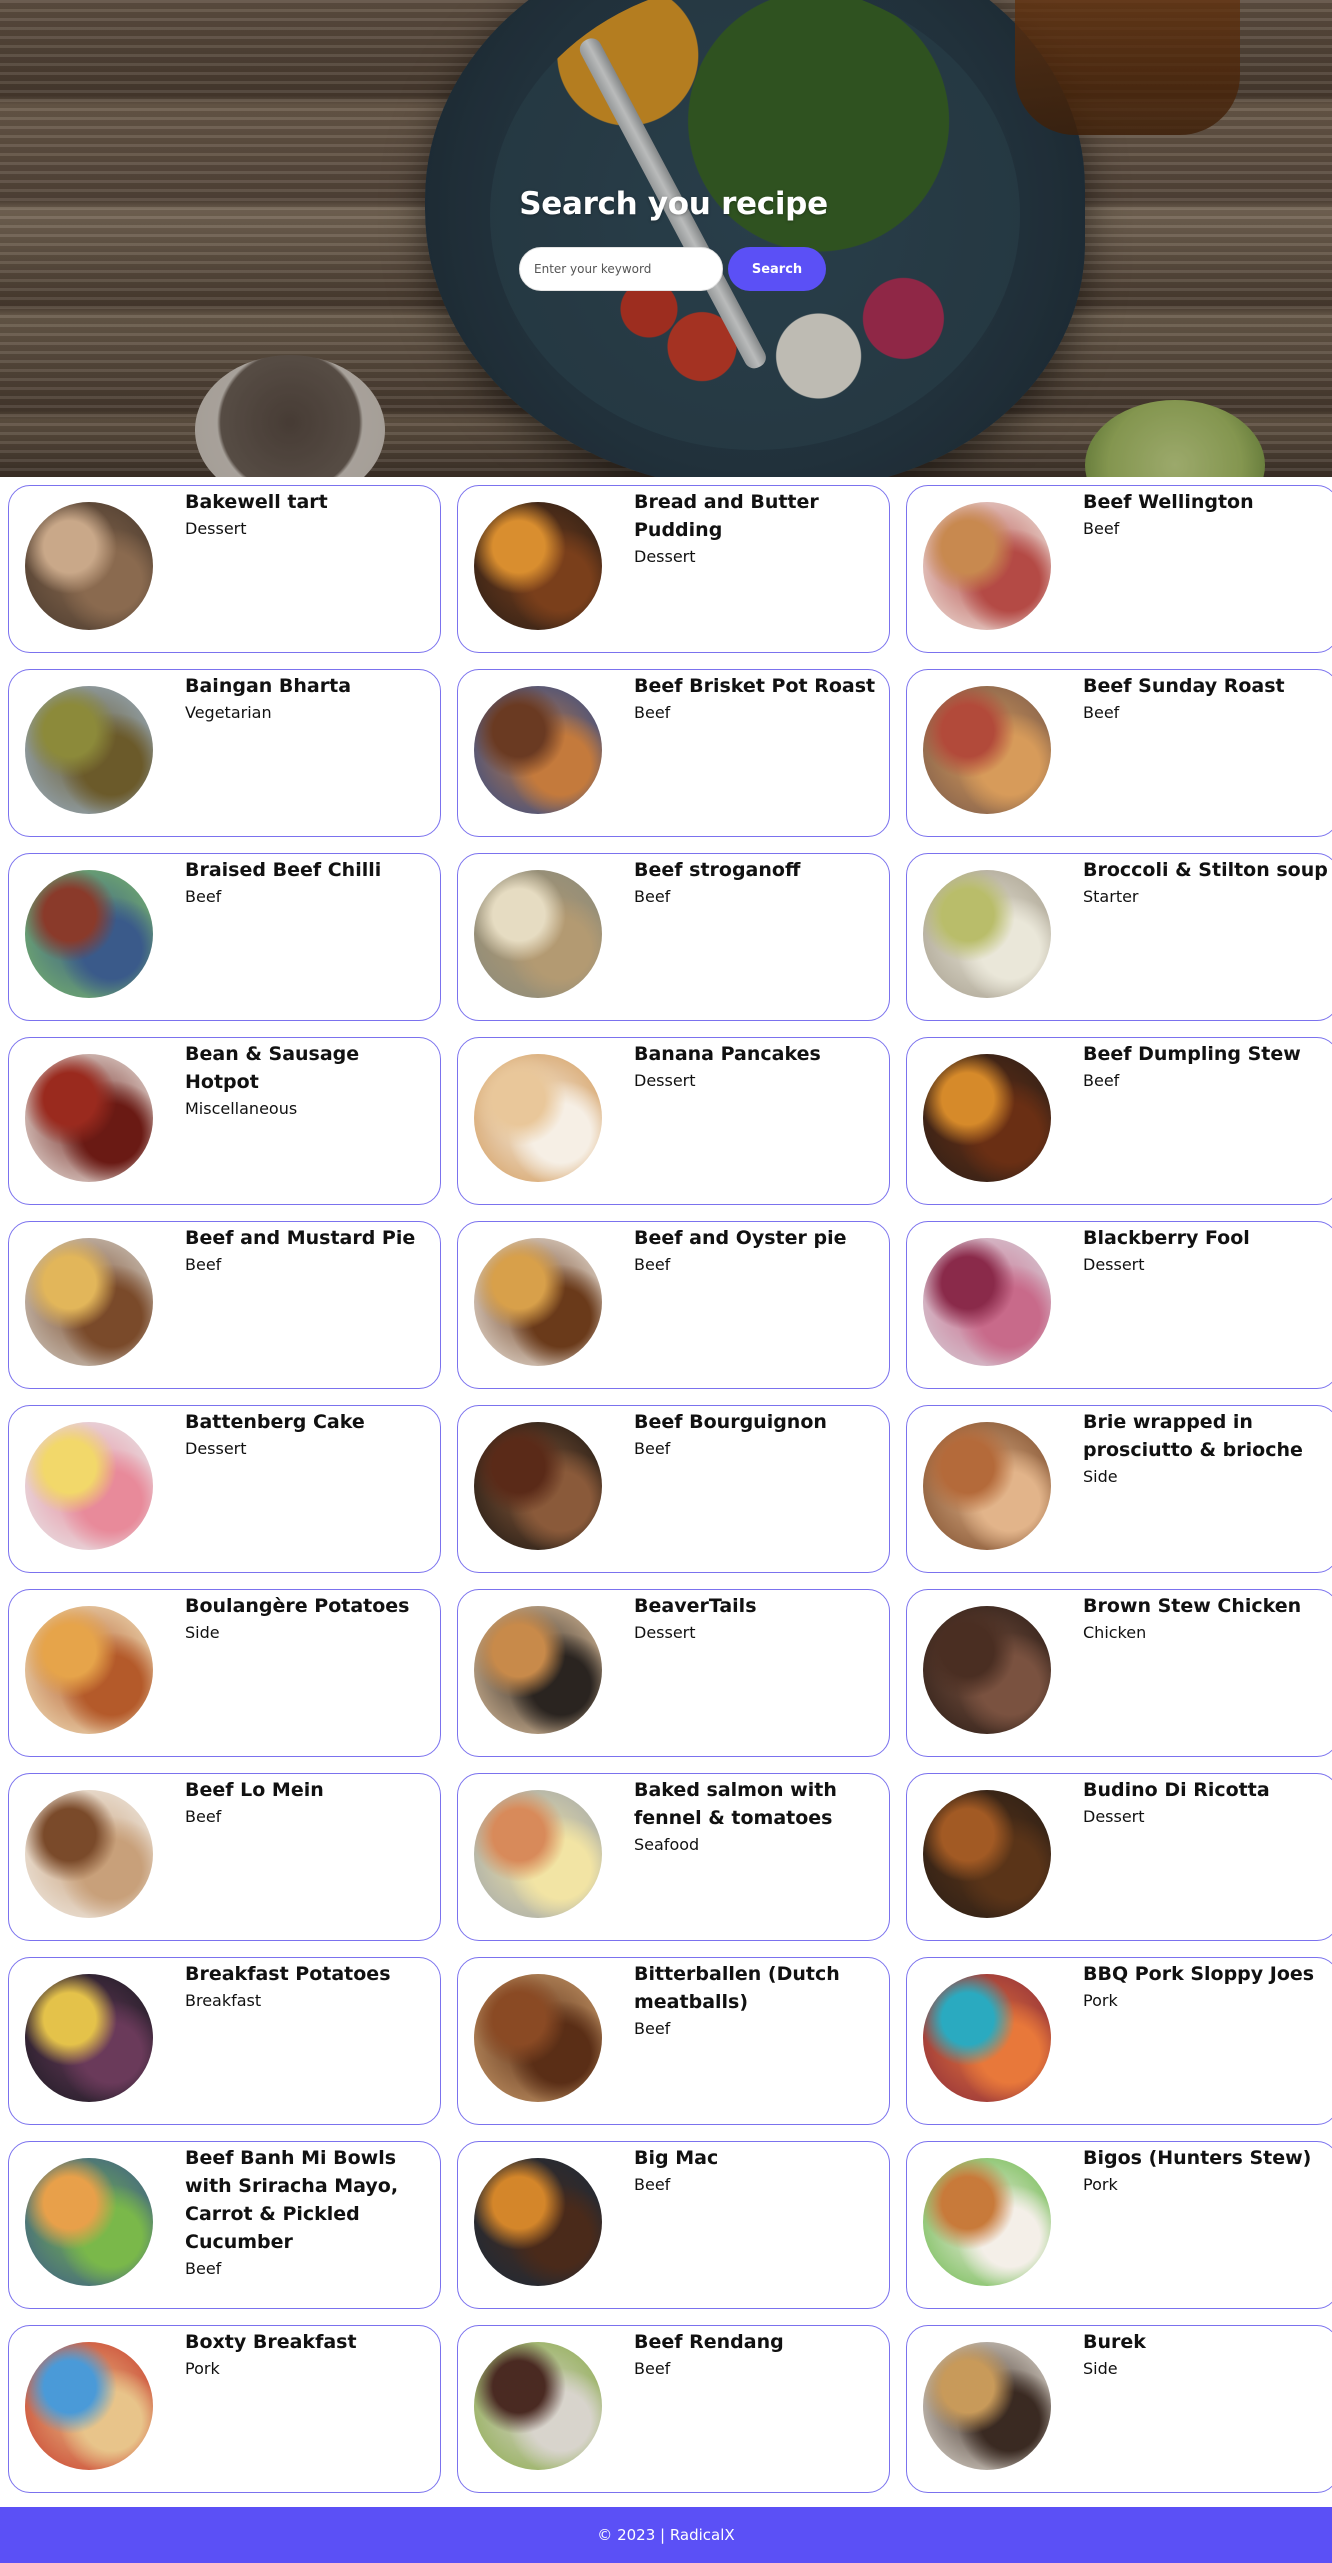  I want to click on recipe-text: Bigos (Hunters Stew) Pork, so click(1207, 2171).